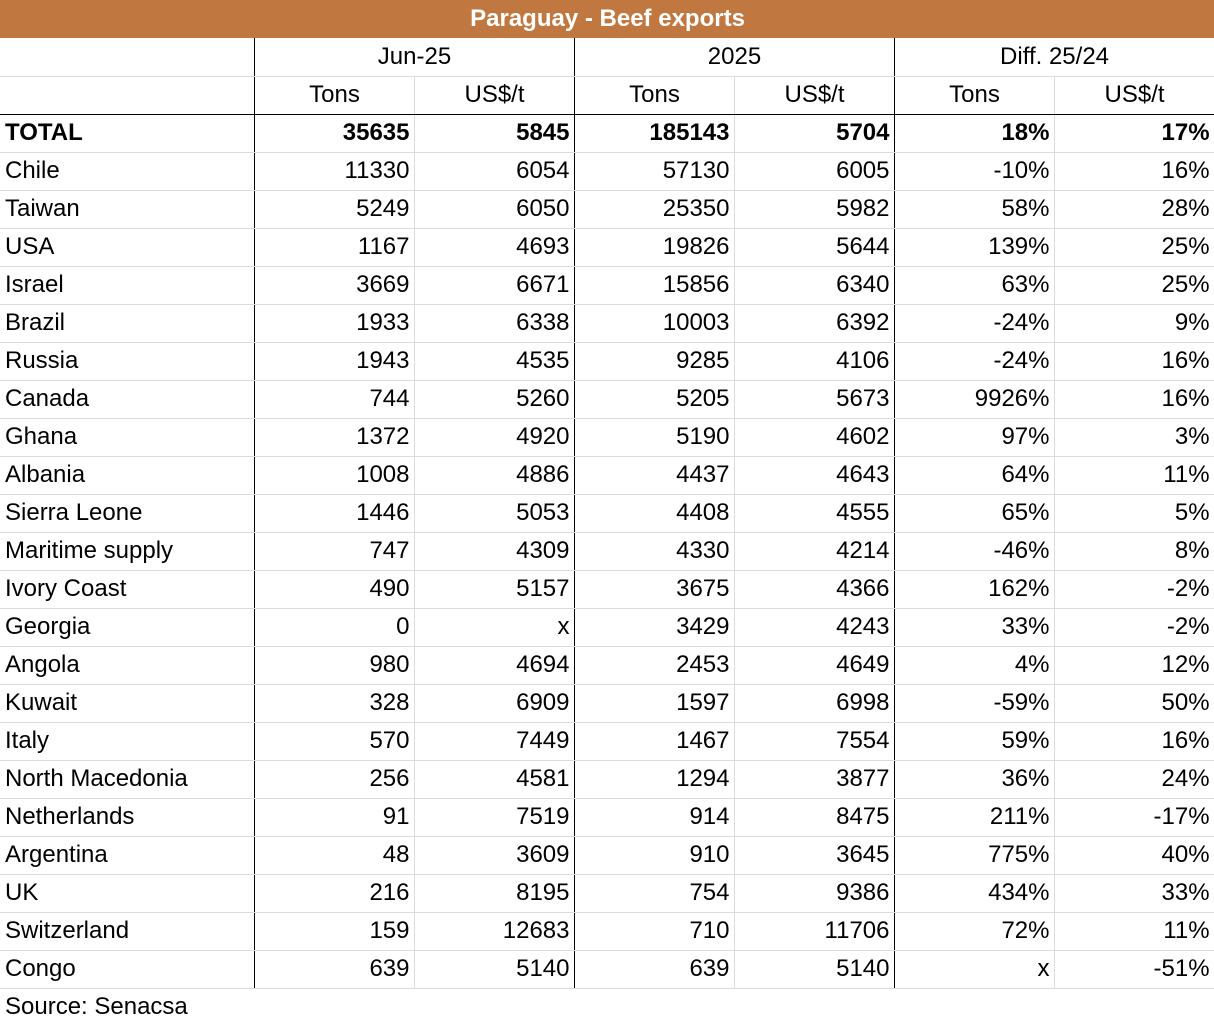 This screenshot has height=1027, width=1214. What do you see at coordinates (127, 741) in the screenshot?
I see `country-cell: Italy` at bounding box center [127, 741].